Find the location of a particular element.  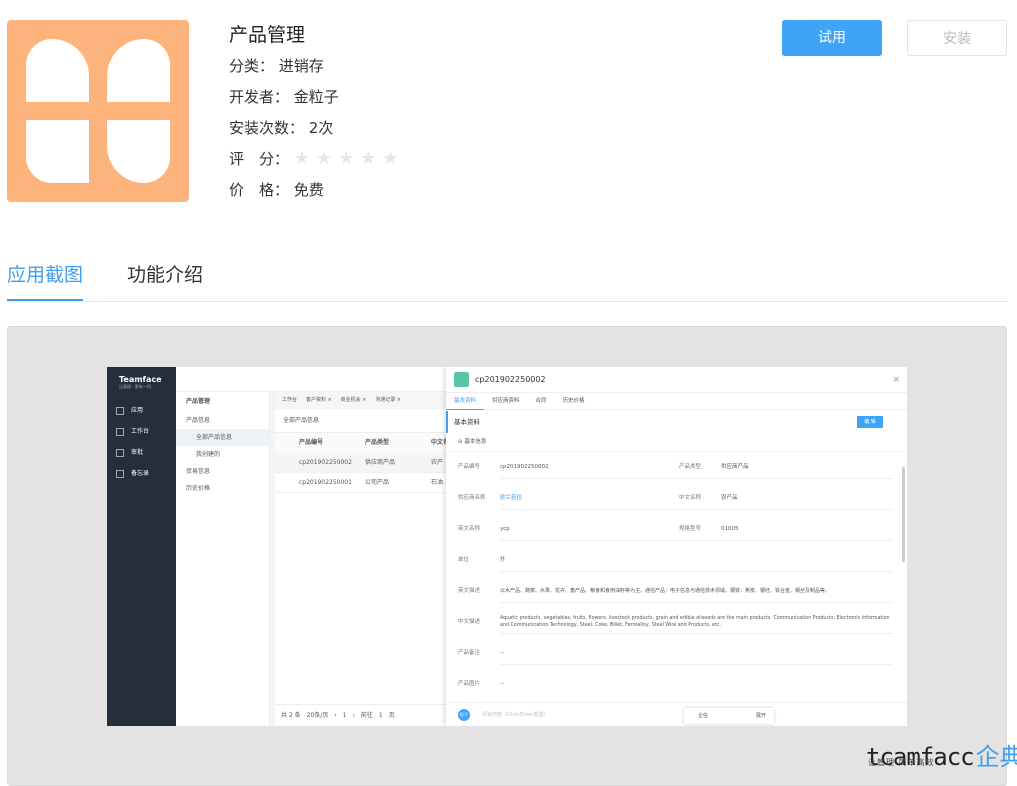

shot-tree-item: 全部产品信息 is located at coordinates (222, 437).